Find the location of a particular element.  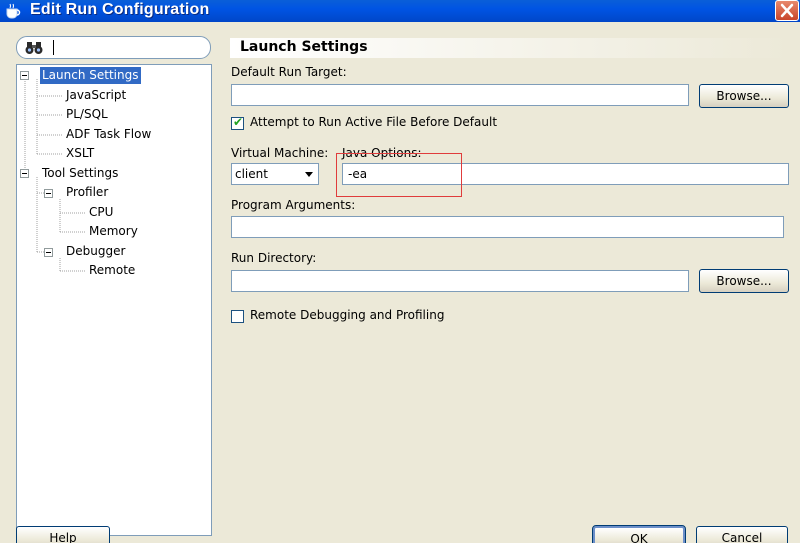

title-bar: Edit Run Configuration is located at coordinates (400, 11).